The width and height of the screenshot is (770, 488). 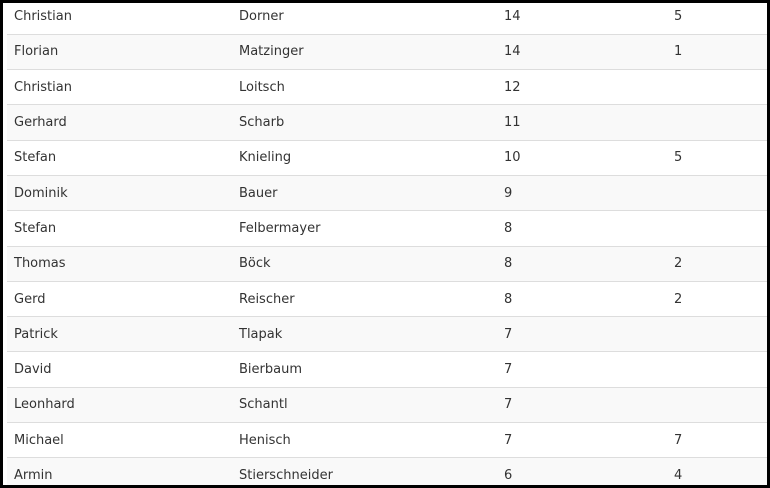 I want to click on first-name-cell: Thomas, so click(x=119, y=263).